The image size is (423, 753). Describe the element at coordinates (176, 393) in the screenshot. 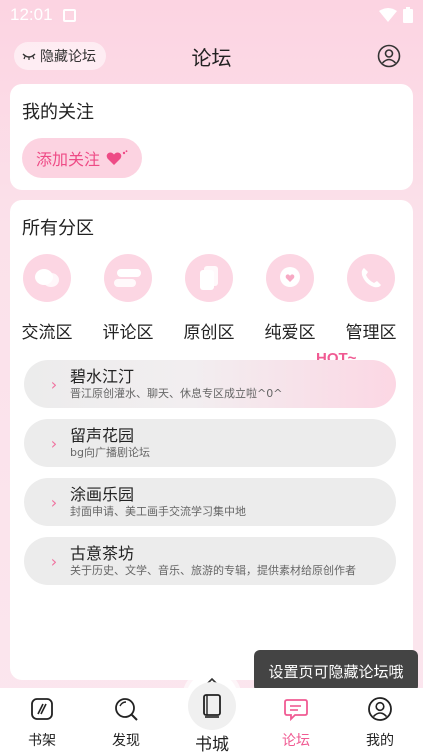

I see `forum-desc: 晋江原创灌水、聊天、休息专区成立啦^0^` at that location.